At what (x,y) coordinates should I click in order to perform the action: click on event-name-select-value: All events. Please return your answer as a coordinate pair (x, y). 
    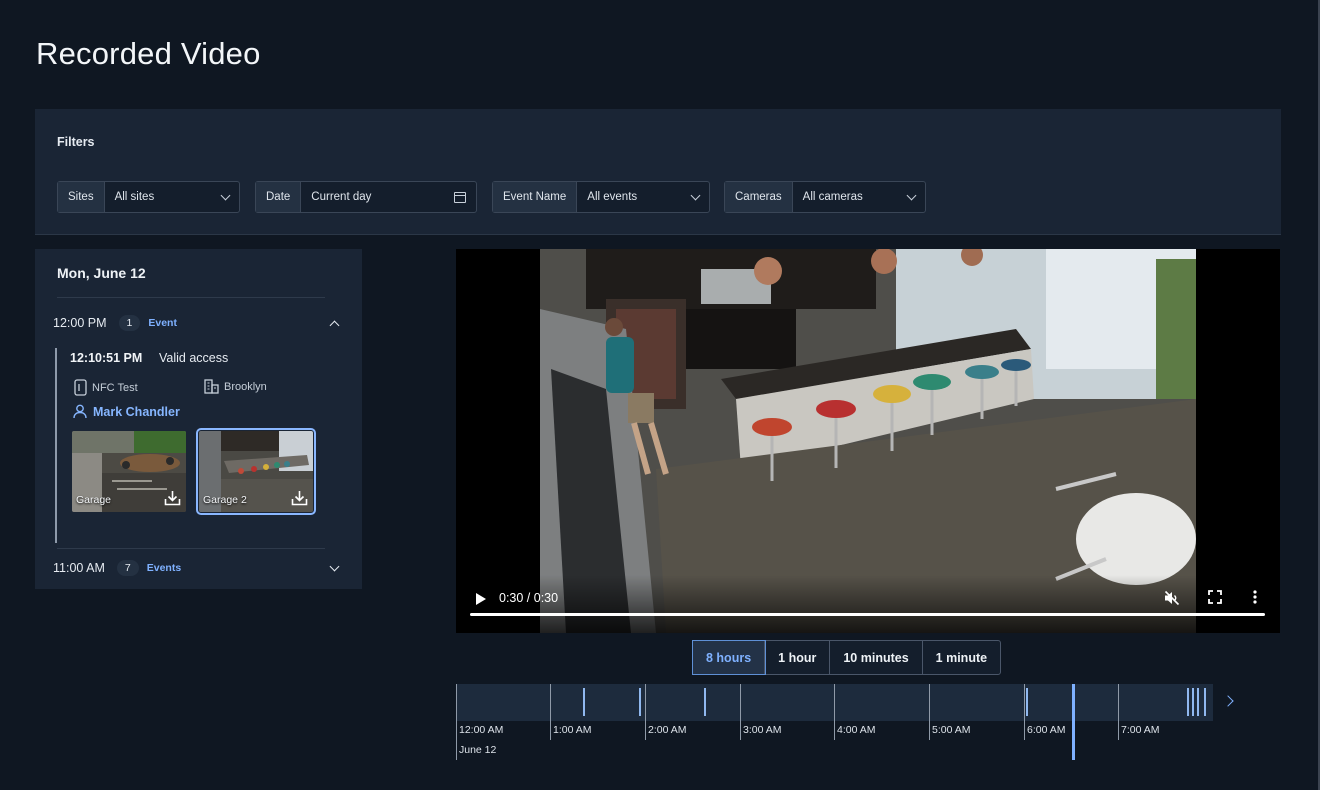
    Looking at the image, I should click on (612, 197).